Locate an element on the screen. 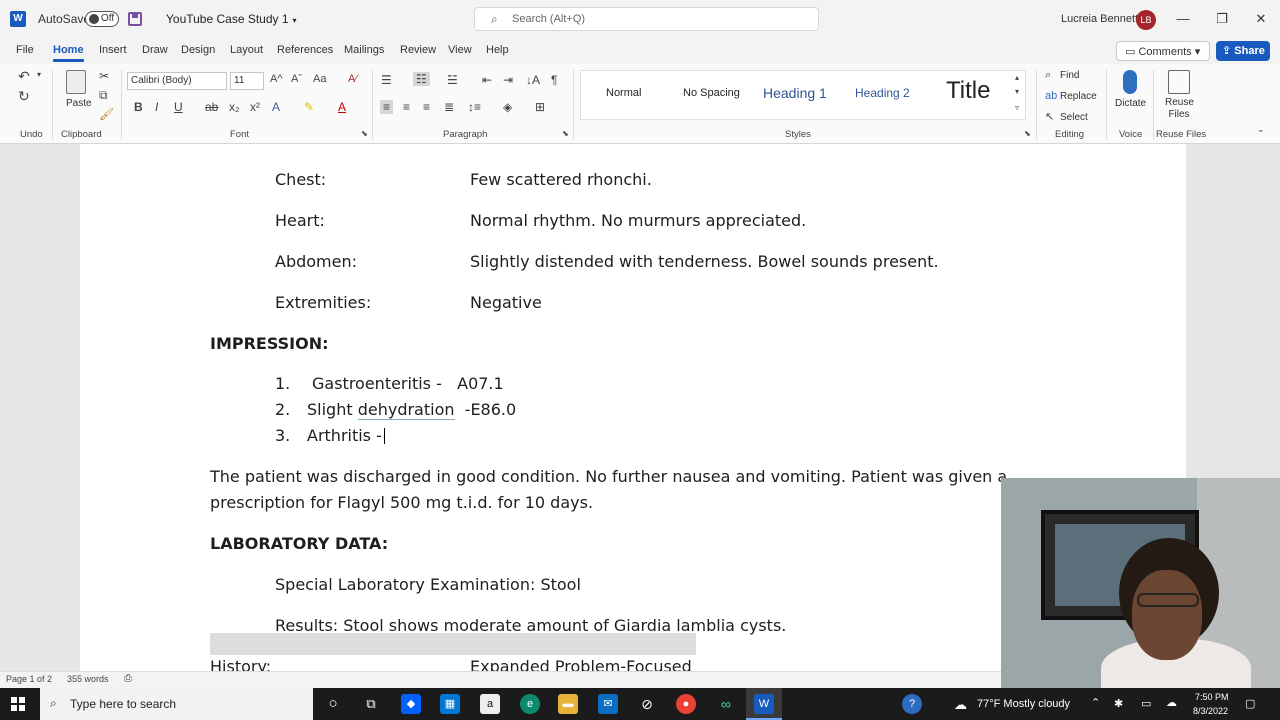  undo-icon: ↶ is located at coordinates (24, 76).